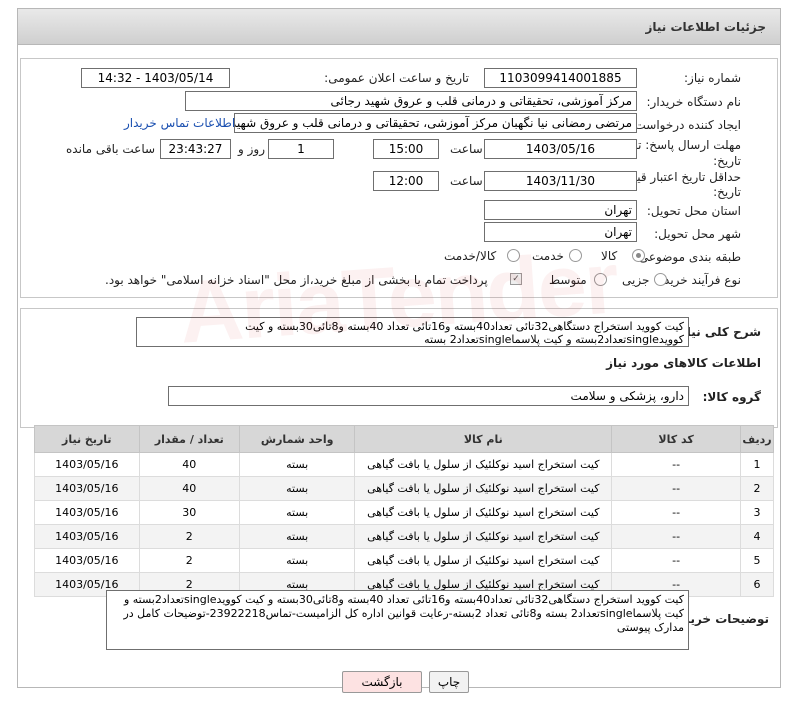  What do you see at coordinates (179, 123) in the screenshot?
I see `buyer-contact-link: اطلاعات تماس خریدار` at bounding box center [179, 123].